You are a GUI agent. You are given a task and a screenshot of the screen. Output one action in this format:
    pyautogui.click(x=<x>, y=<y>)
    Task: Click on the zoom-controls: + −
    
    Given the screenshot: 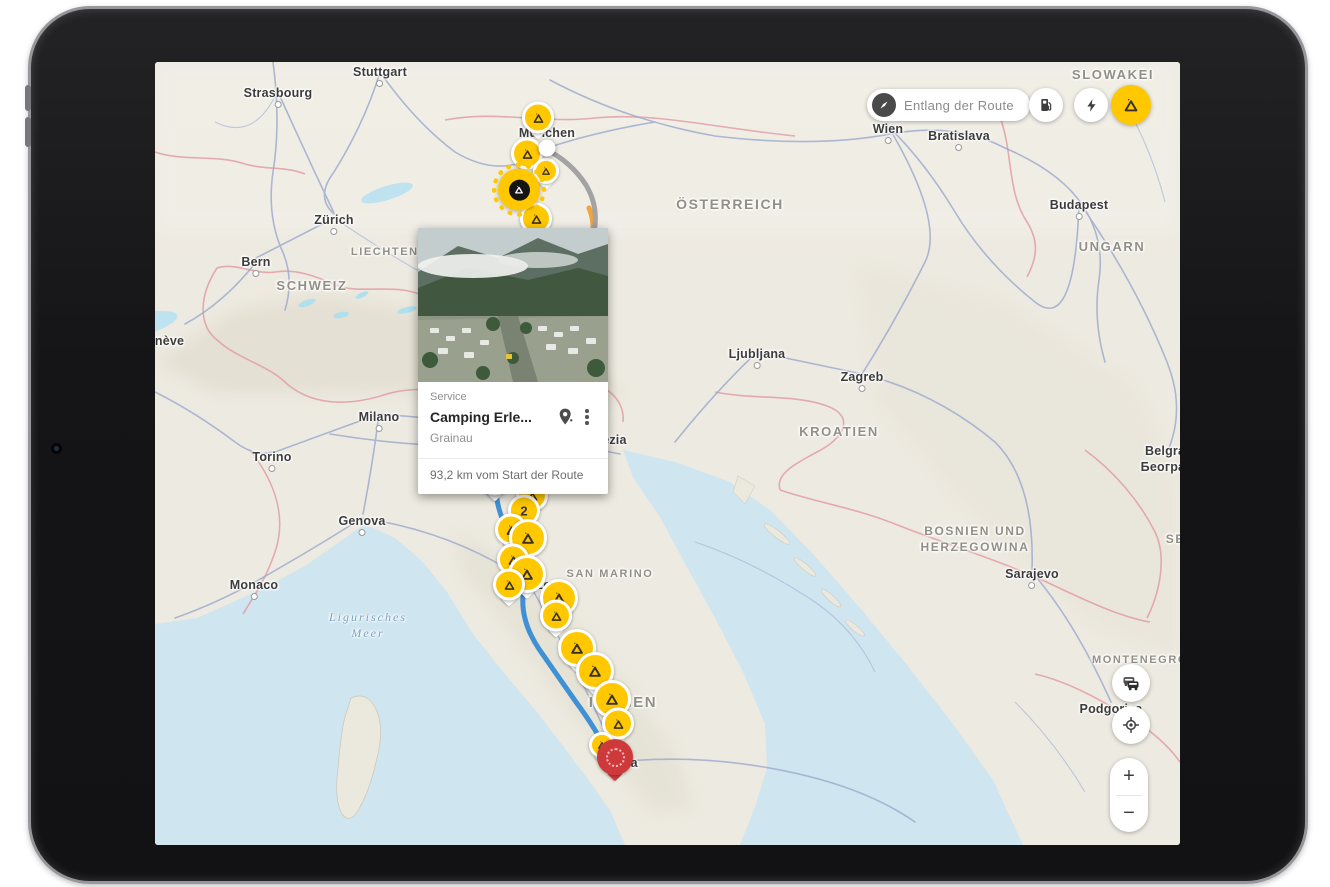 What is the action you would take?
    pyautogui.click(x=1129, y=795)
    